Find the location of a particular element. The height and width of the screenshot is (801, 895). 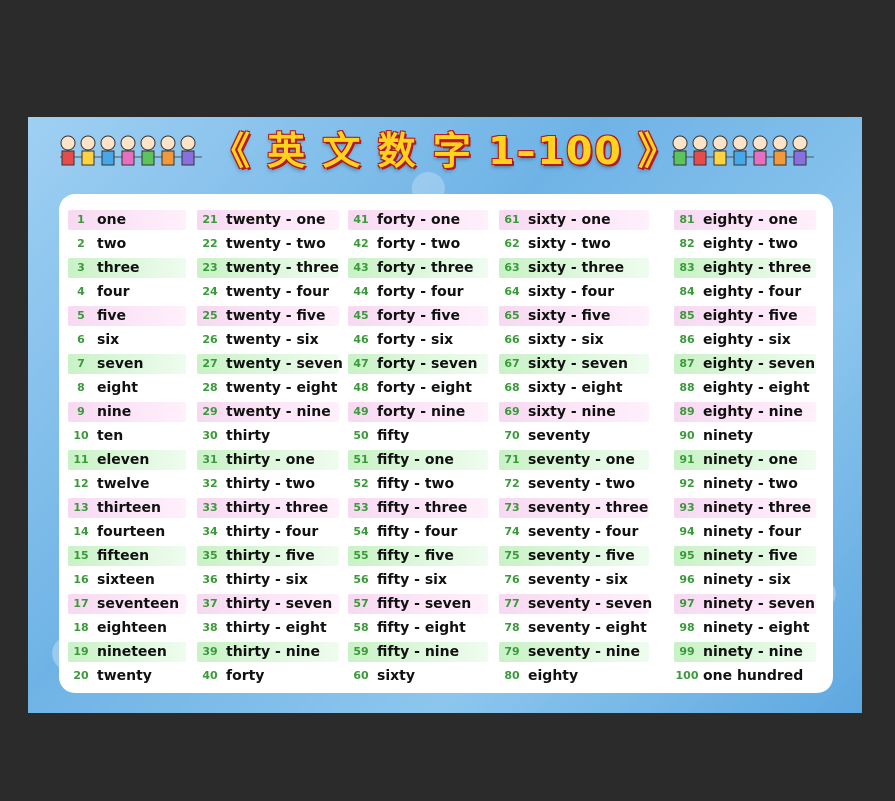

row-english-word: eighty - one is located at coordinates (750, 220).